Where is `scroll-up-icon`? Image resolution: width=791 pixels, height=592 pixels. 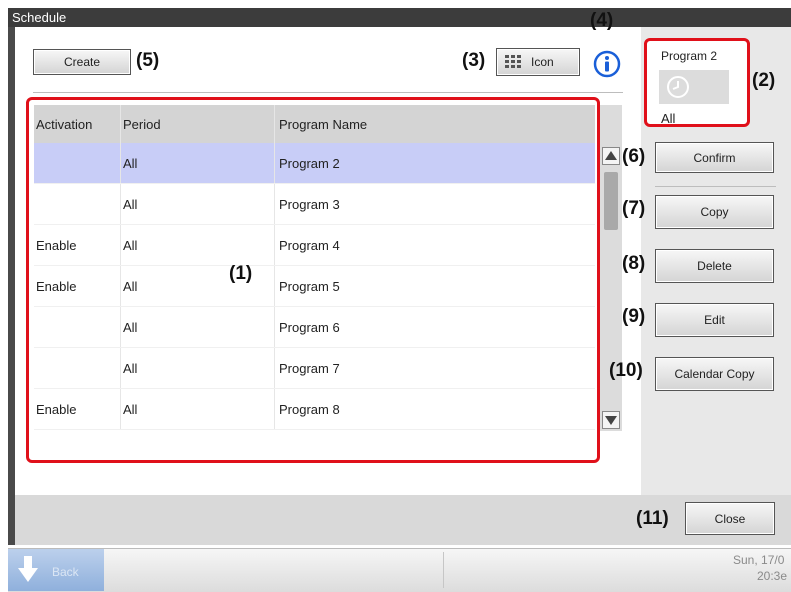
scroll-up-icon is located at coordinates (611, 156).